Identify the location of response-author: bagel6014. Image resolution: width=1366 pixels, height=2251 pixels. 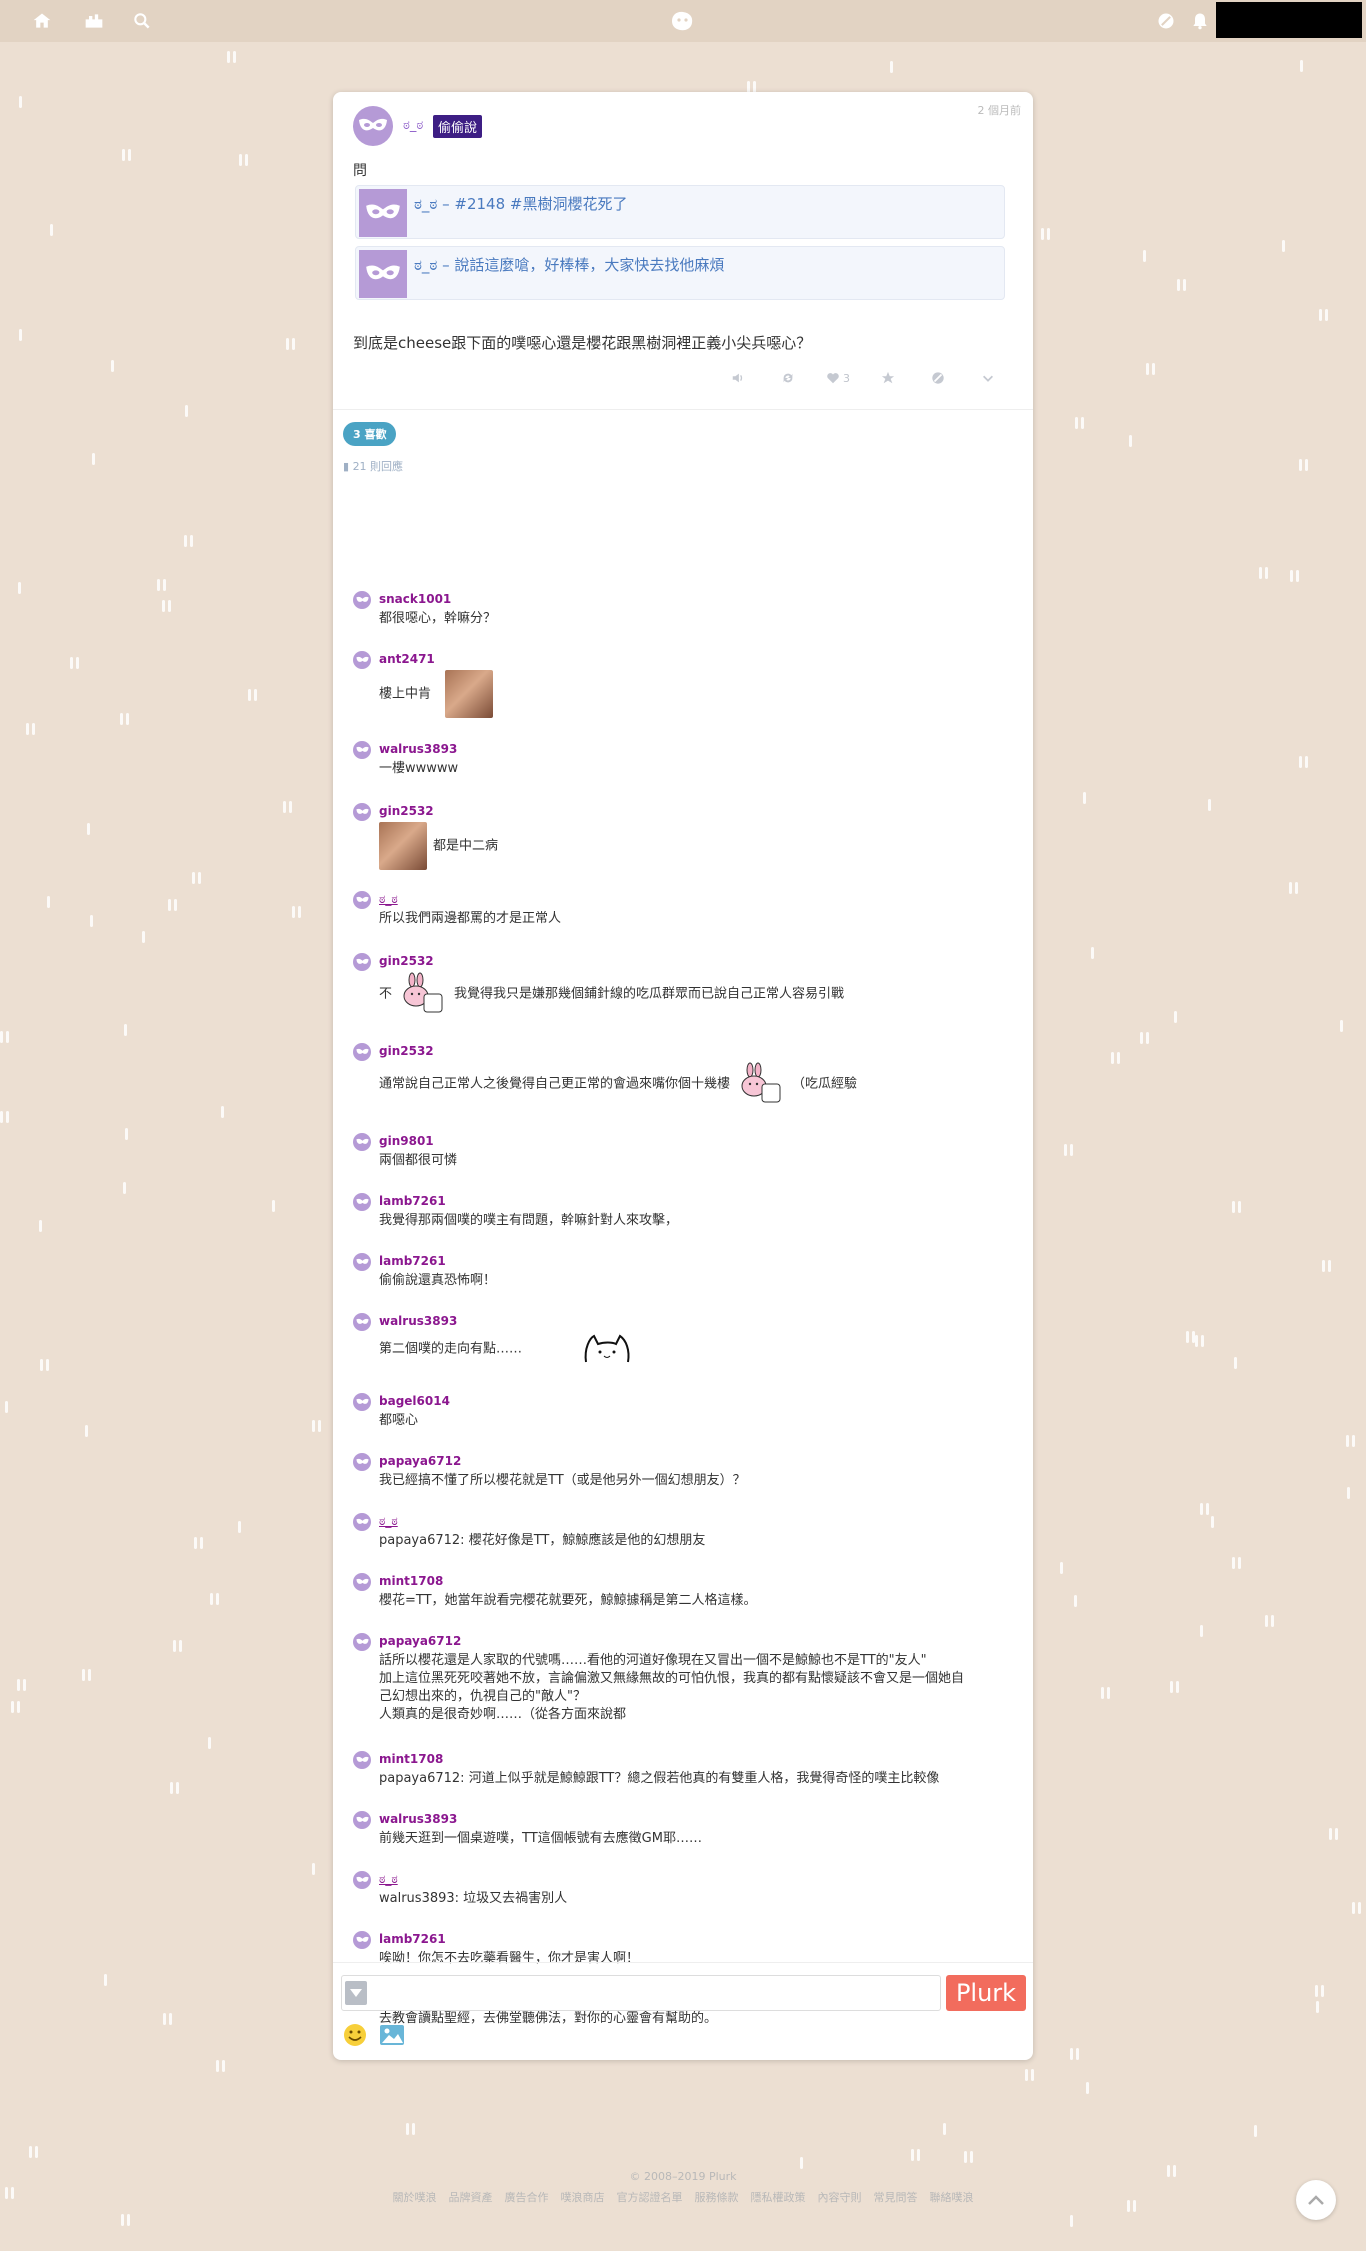
(414, 1401).